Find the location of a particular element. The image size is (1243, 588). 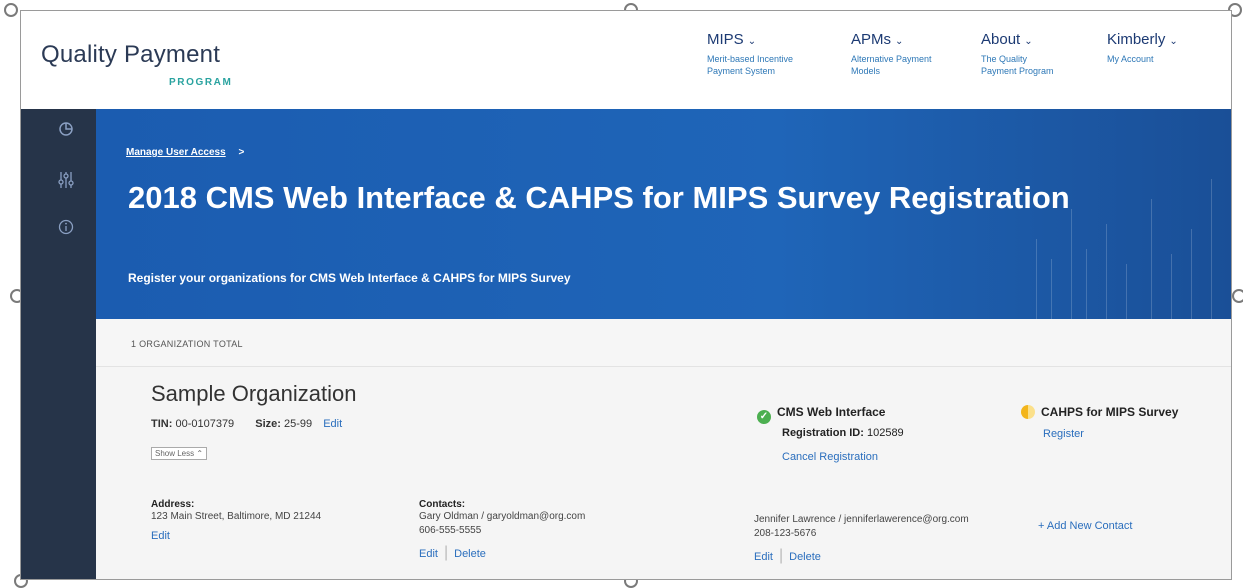

cms-web-interface-status: ✓ CMS Web Interface is located at coordinates (821, 414).